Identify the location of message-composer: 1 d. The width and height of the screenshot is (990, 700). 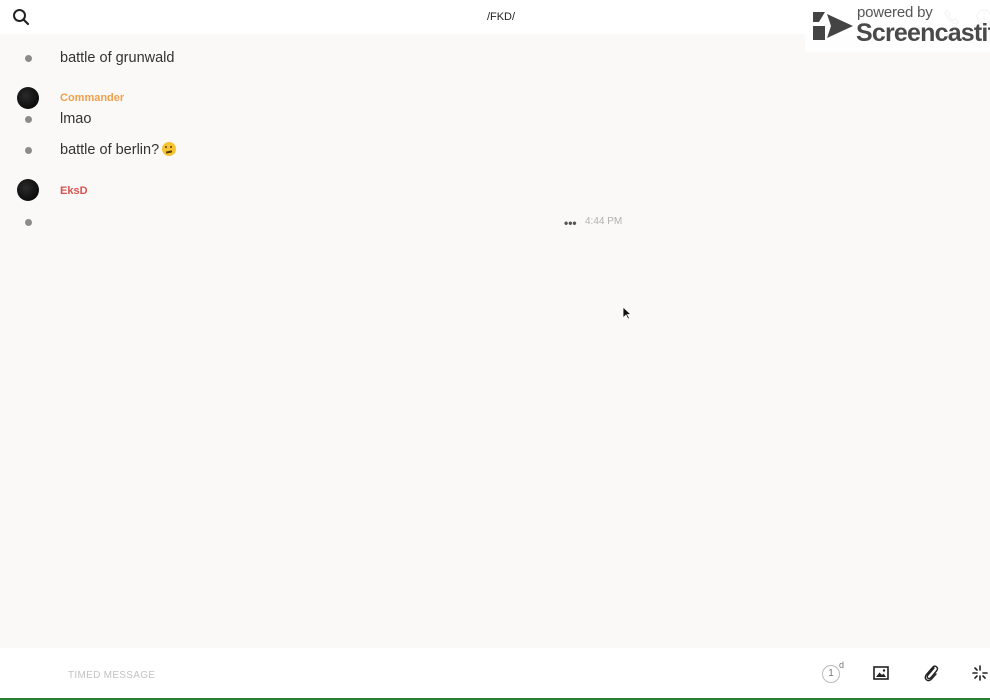
(495, 674).